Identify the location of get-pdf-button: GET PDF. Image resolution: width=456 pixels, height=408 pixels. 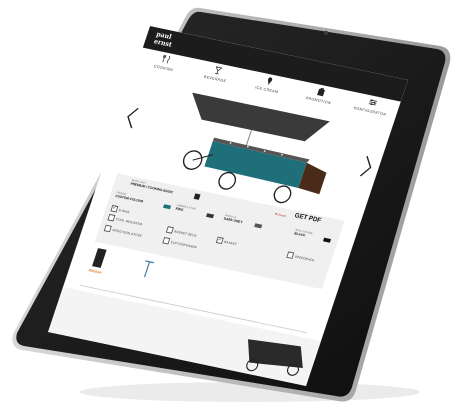
(308, 218).